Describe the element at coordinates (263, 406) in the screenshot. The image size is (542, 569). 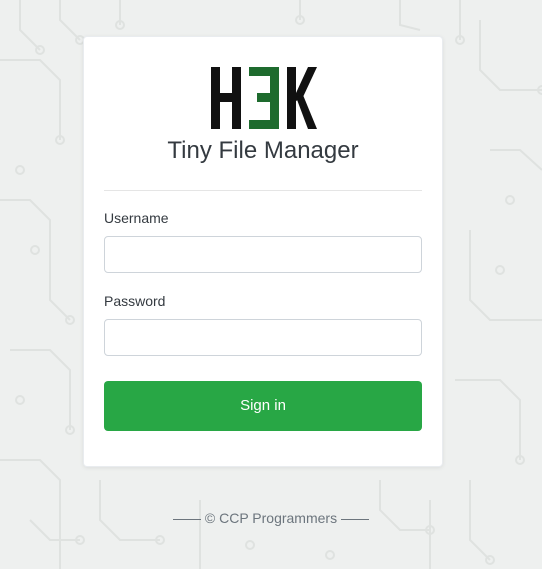
I see `sign-in-button: Sign in` at that location.